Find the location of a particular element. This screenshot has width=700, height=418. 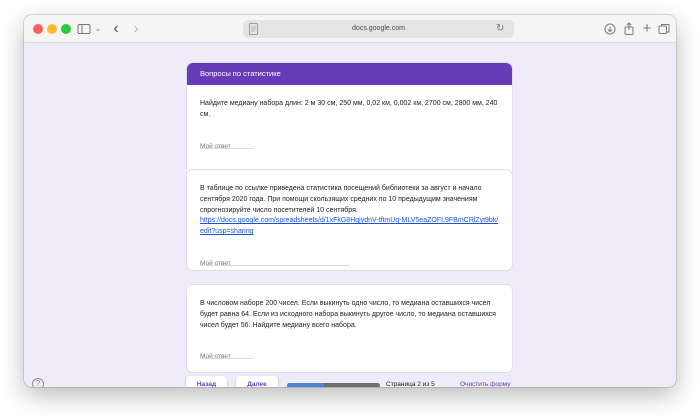

close-window-button is located at coordinates (38, 29).